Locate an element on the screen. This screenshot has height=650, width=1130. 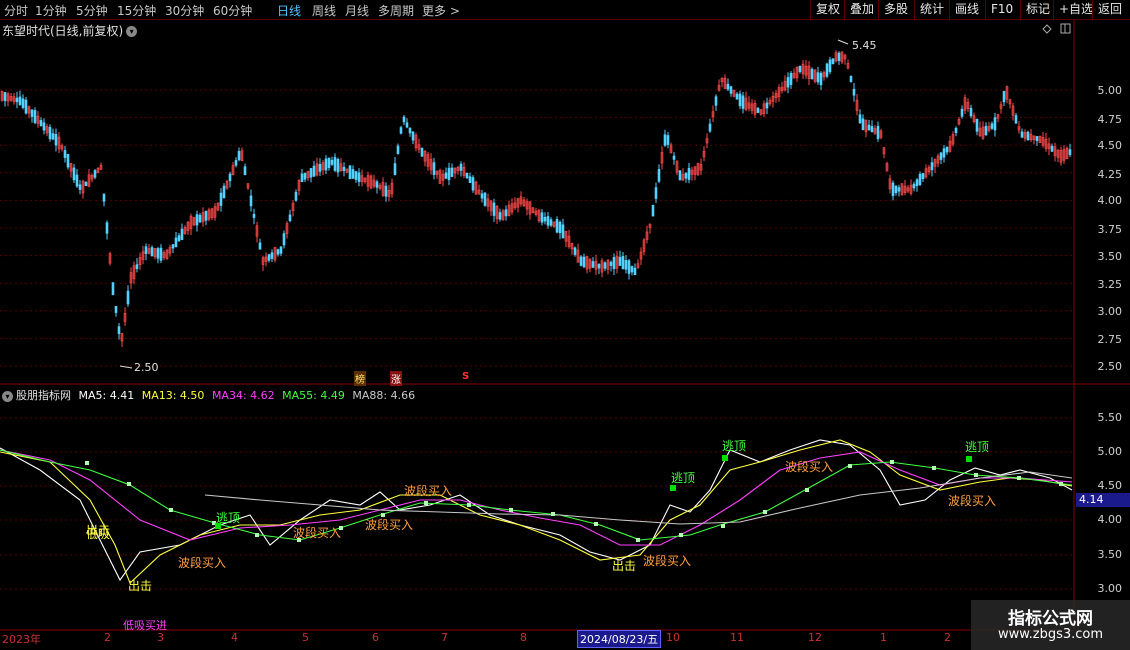
date-label: 12 is located at coordinates (815, 637).